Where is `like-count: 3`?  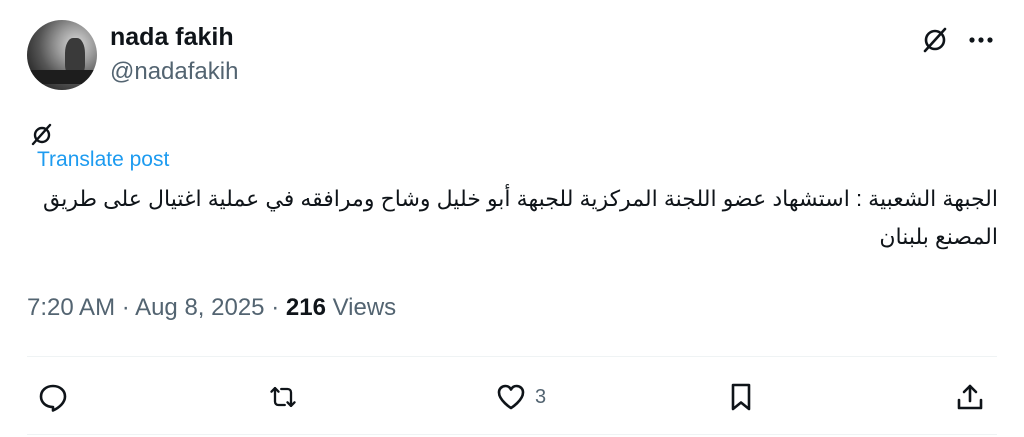
like-count: 3 is located at coordinates (541, 396).